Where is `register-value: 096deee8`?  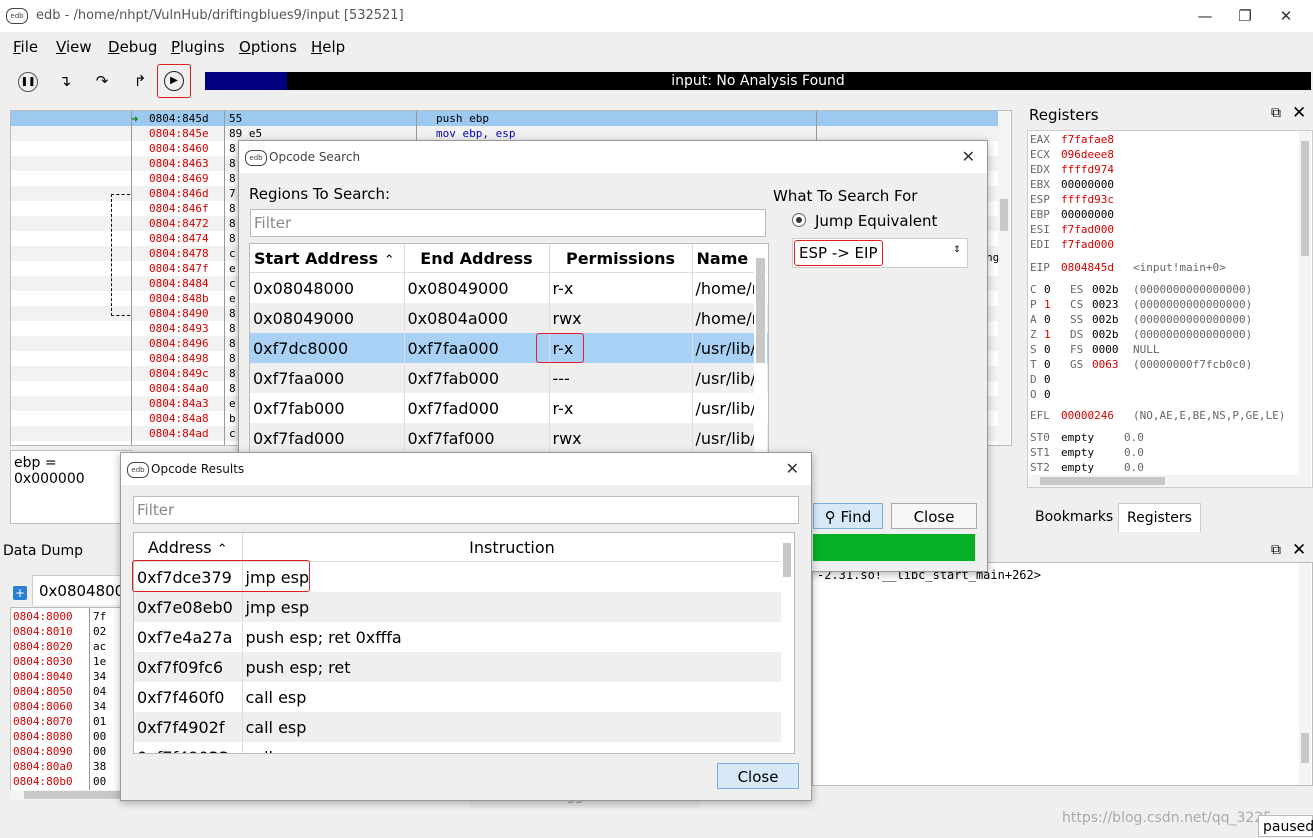 register-value: 096deee8 is located at coordinates (1087, 154).